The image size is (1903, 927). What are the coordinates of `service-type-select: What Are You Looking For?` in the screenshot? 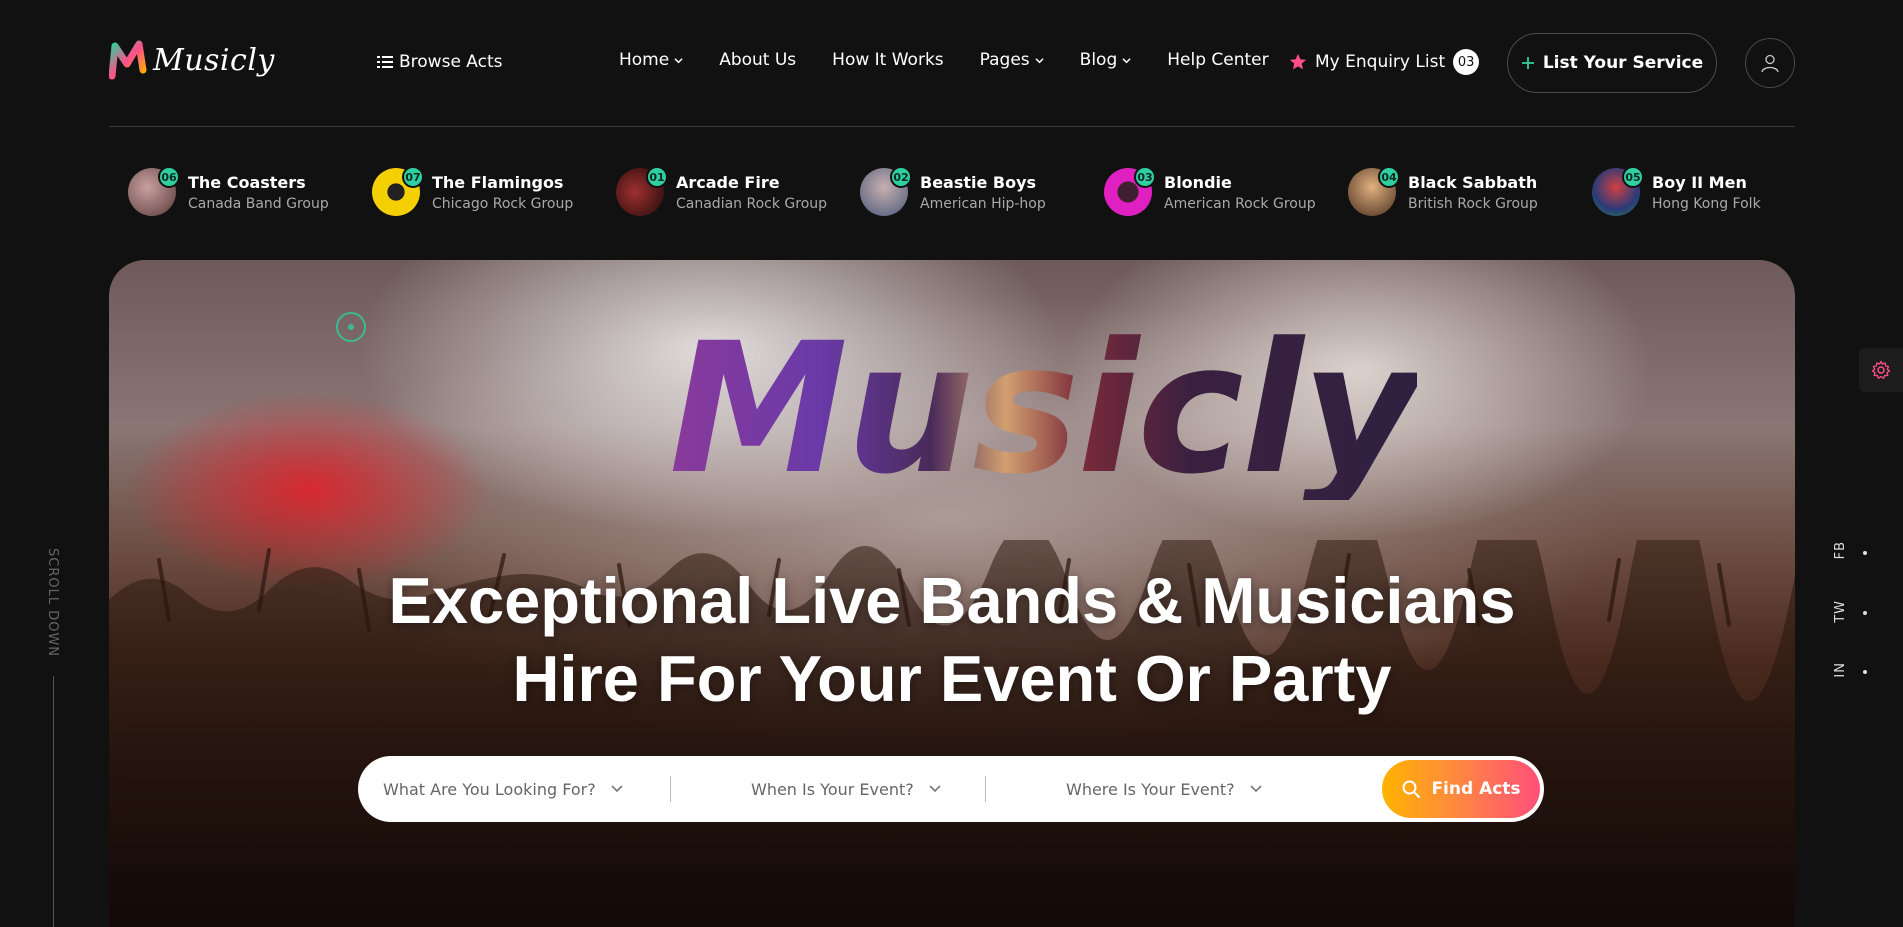 It's located at (514, 789).